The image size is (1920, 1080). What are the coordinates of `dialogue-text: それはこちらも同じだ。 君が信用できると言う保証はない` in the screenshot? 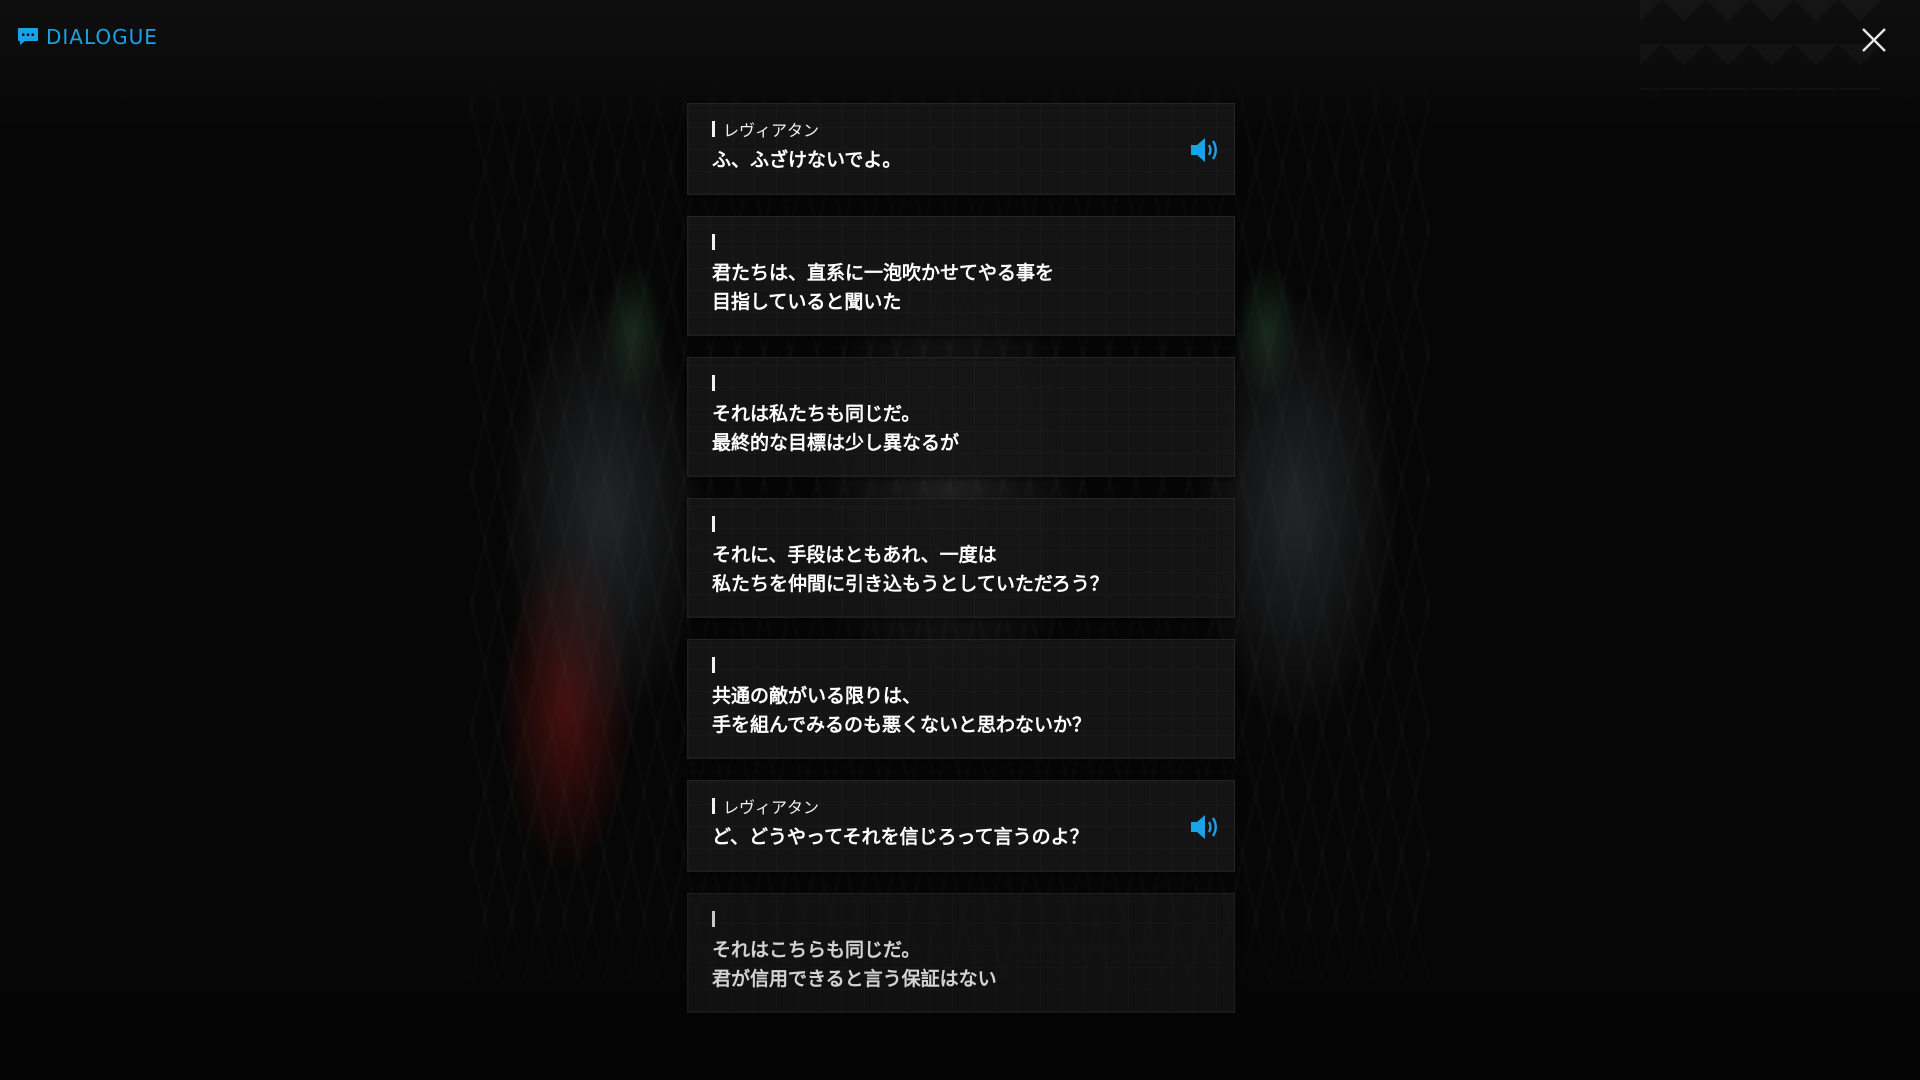 It's located at (961, 965).